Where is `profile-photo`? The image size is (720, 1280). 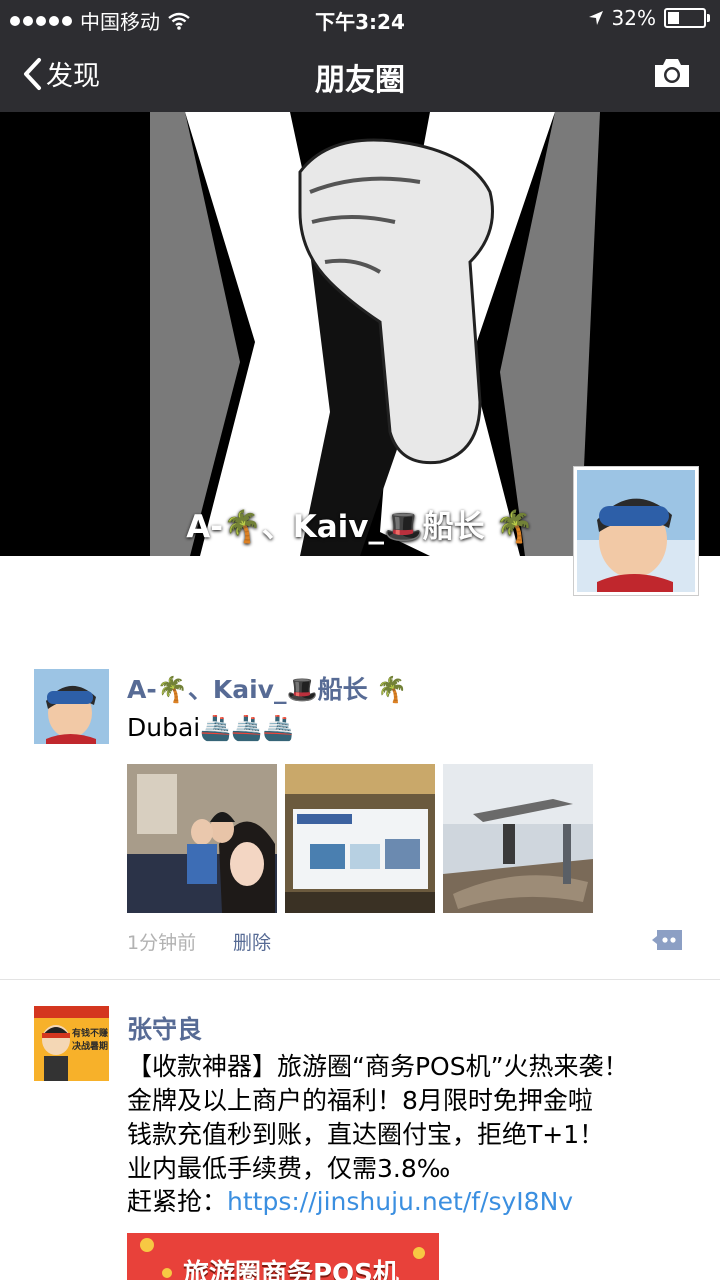 profile-photo is located at coordinates (636, 531).